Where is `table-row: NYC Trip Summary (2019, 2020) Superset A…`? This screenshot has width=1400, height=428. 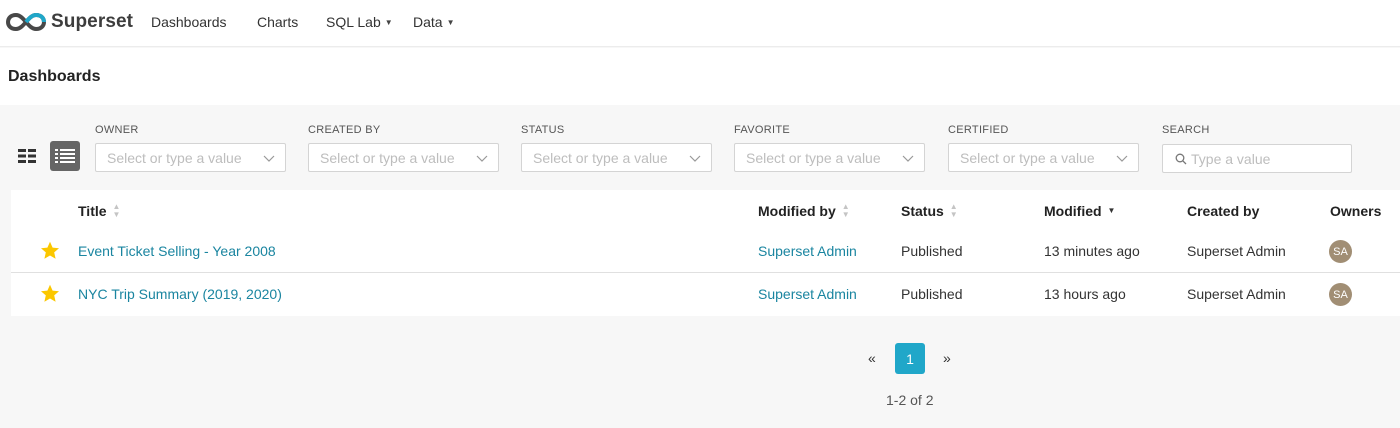 table-row: NYC Trip Summary (2019, 2020) Superset A… is located at coordinates (705, 295).